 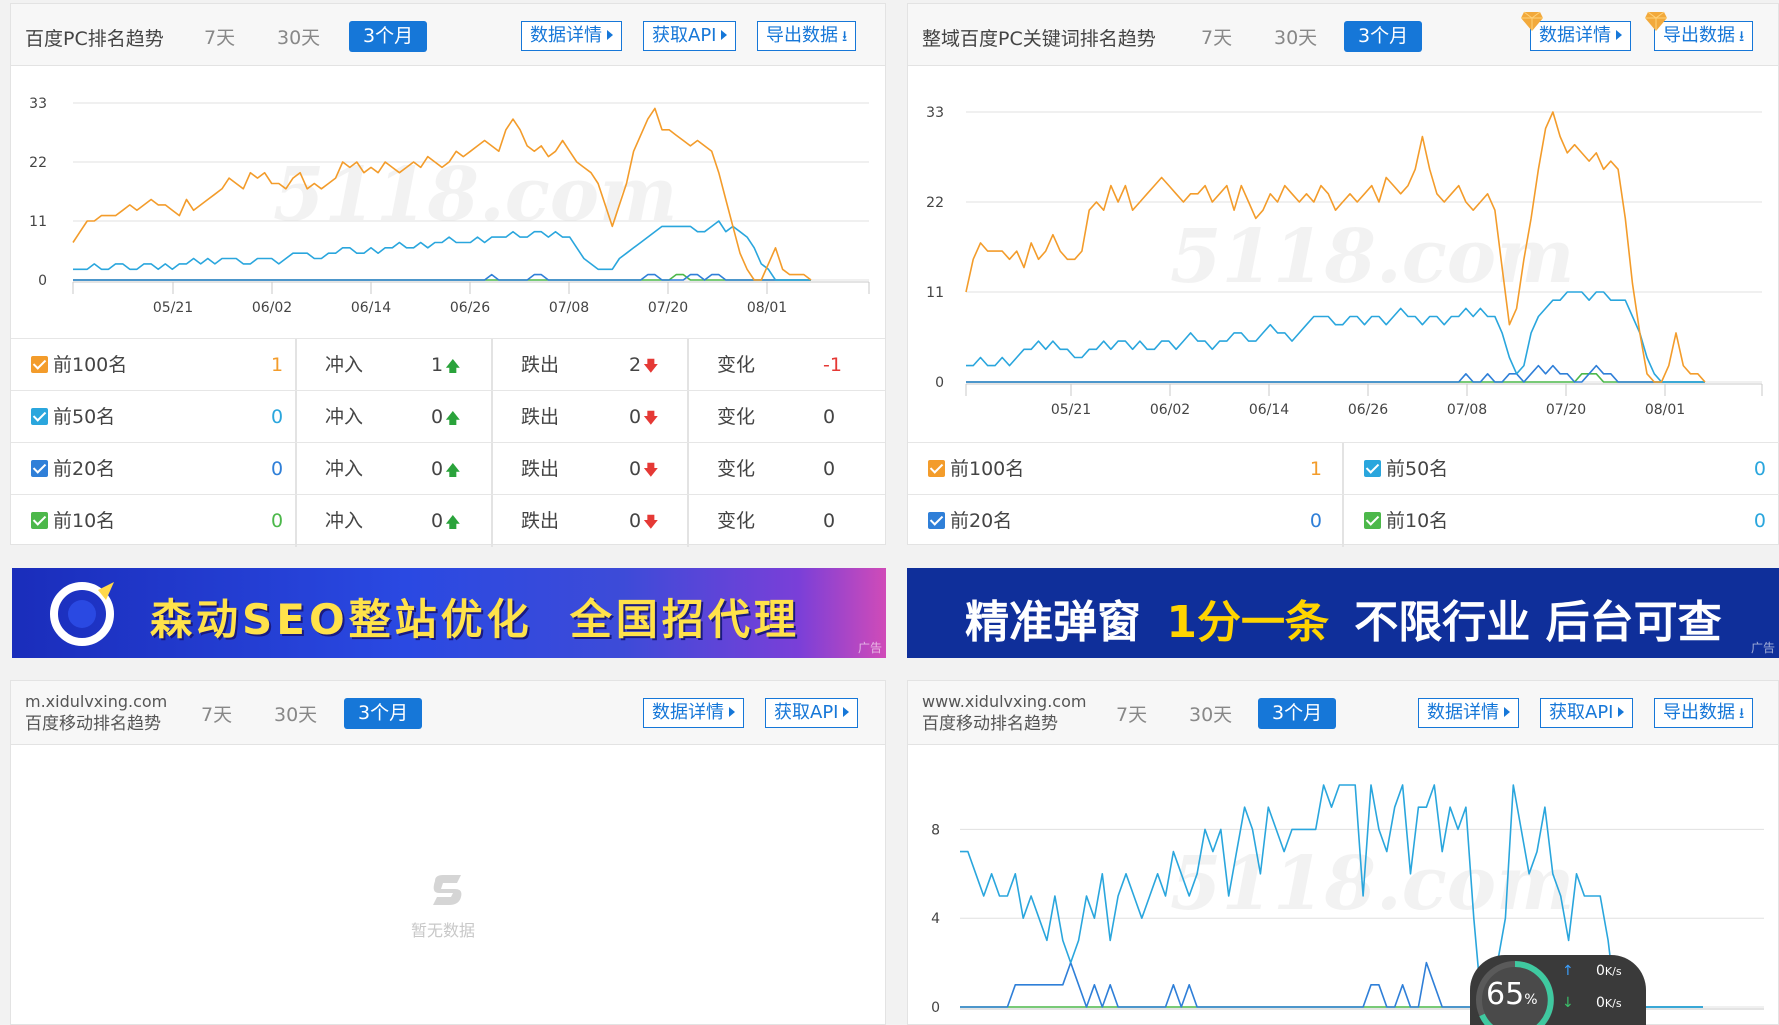 What do you see at coordinates (96, 713) in the screenshot?
I see `panel-title: m.xidulvxing.com 百度移动排名趋势` at bounding box center [96, 713].